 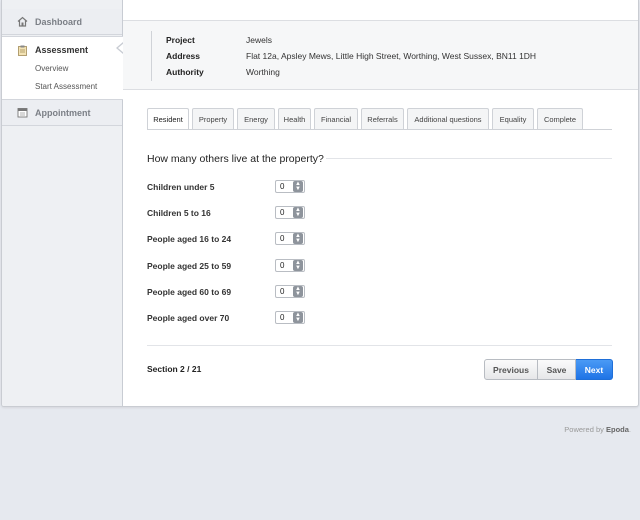 What do you see at coordinates (185, 72) in the screenshot?
I see `authority-label: Authority` at bounding box center [185, 72].